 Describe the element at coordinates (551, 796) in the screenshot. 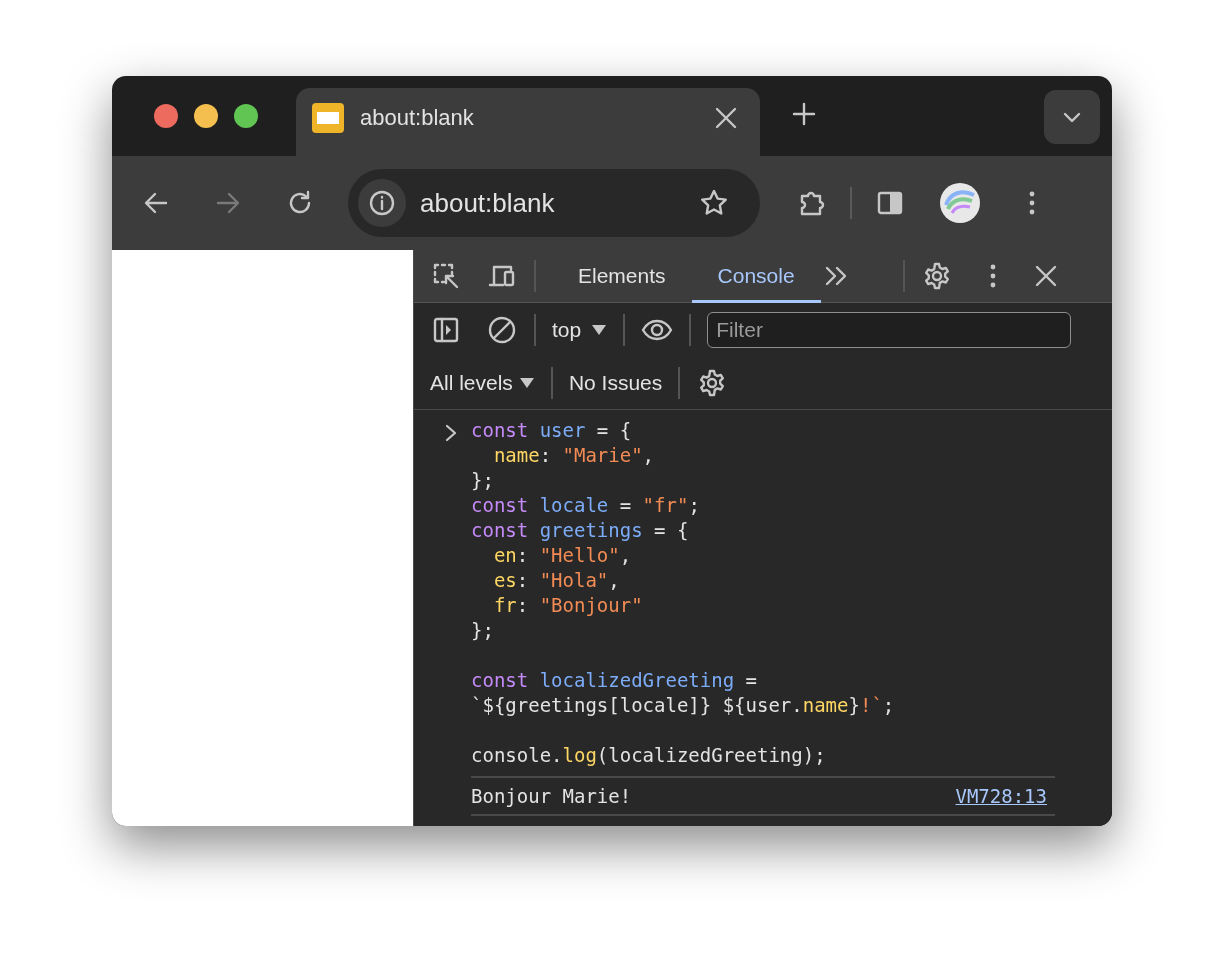

I see `console-output: Bonjour Marie!` at that location.